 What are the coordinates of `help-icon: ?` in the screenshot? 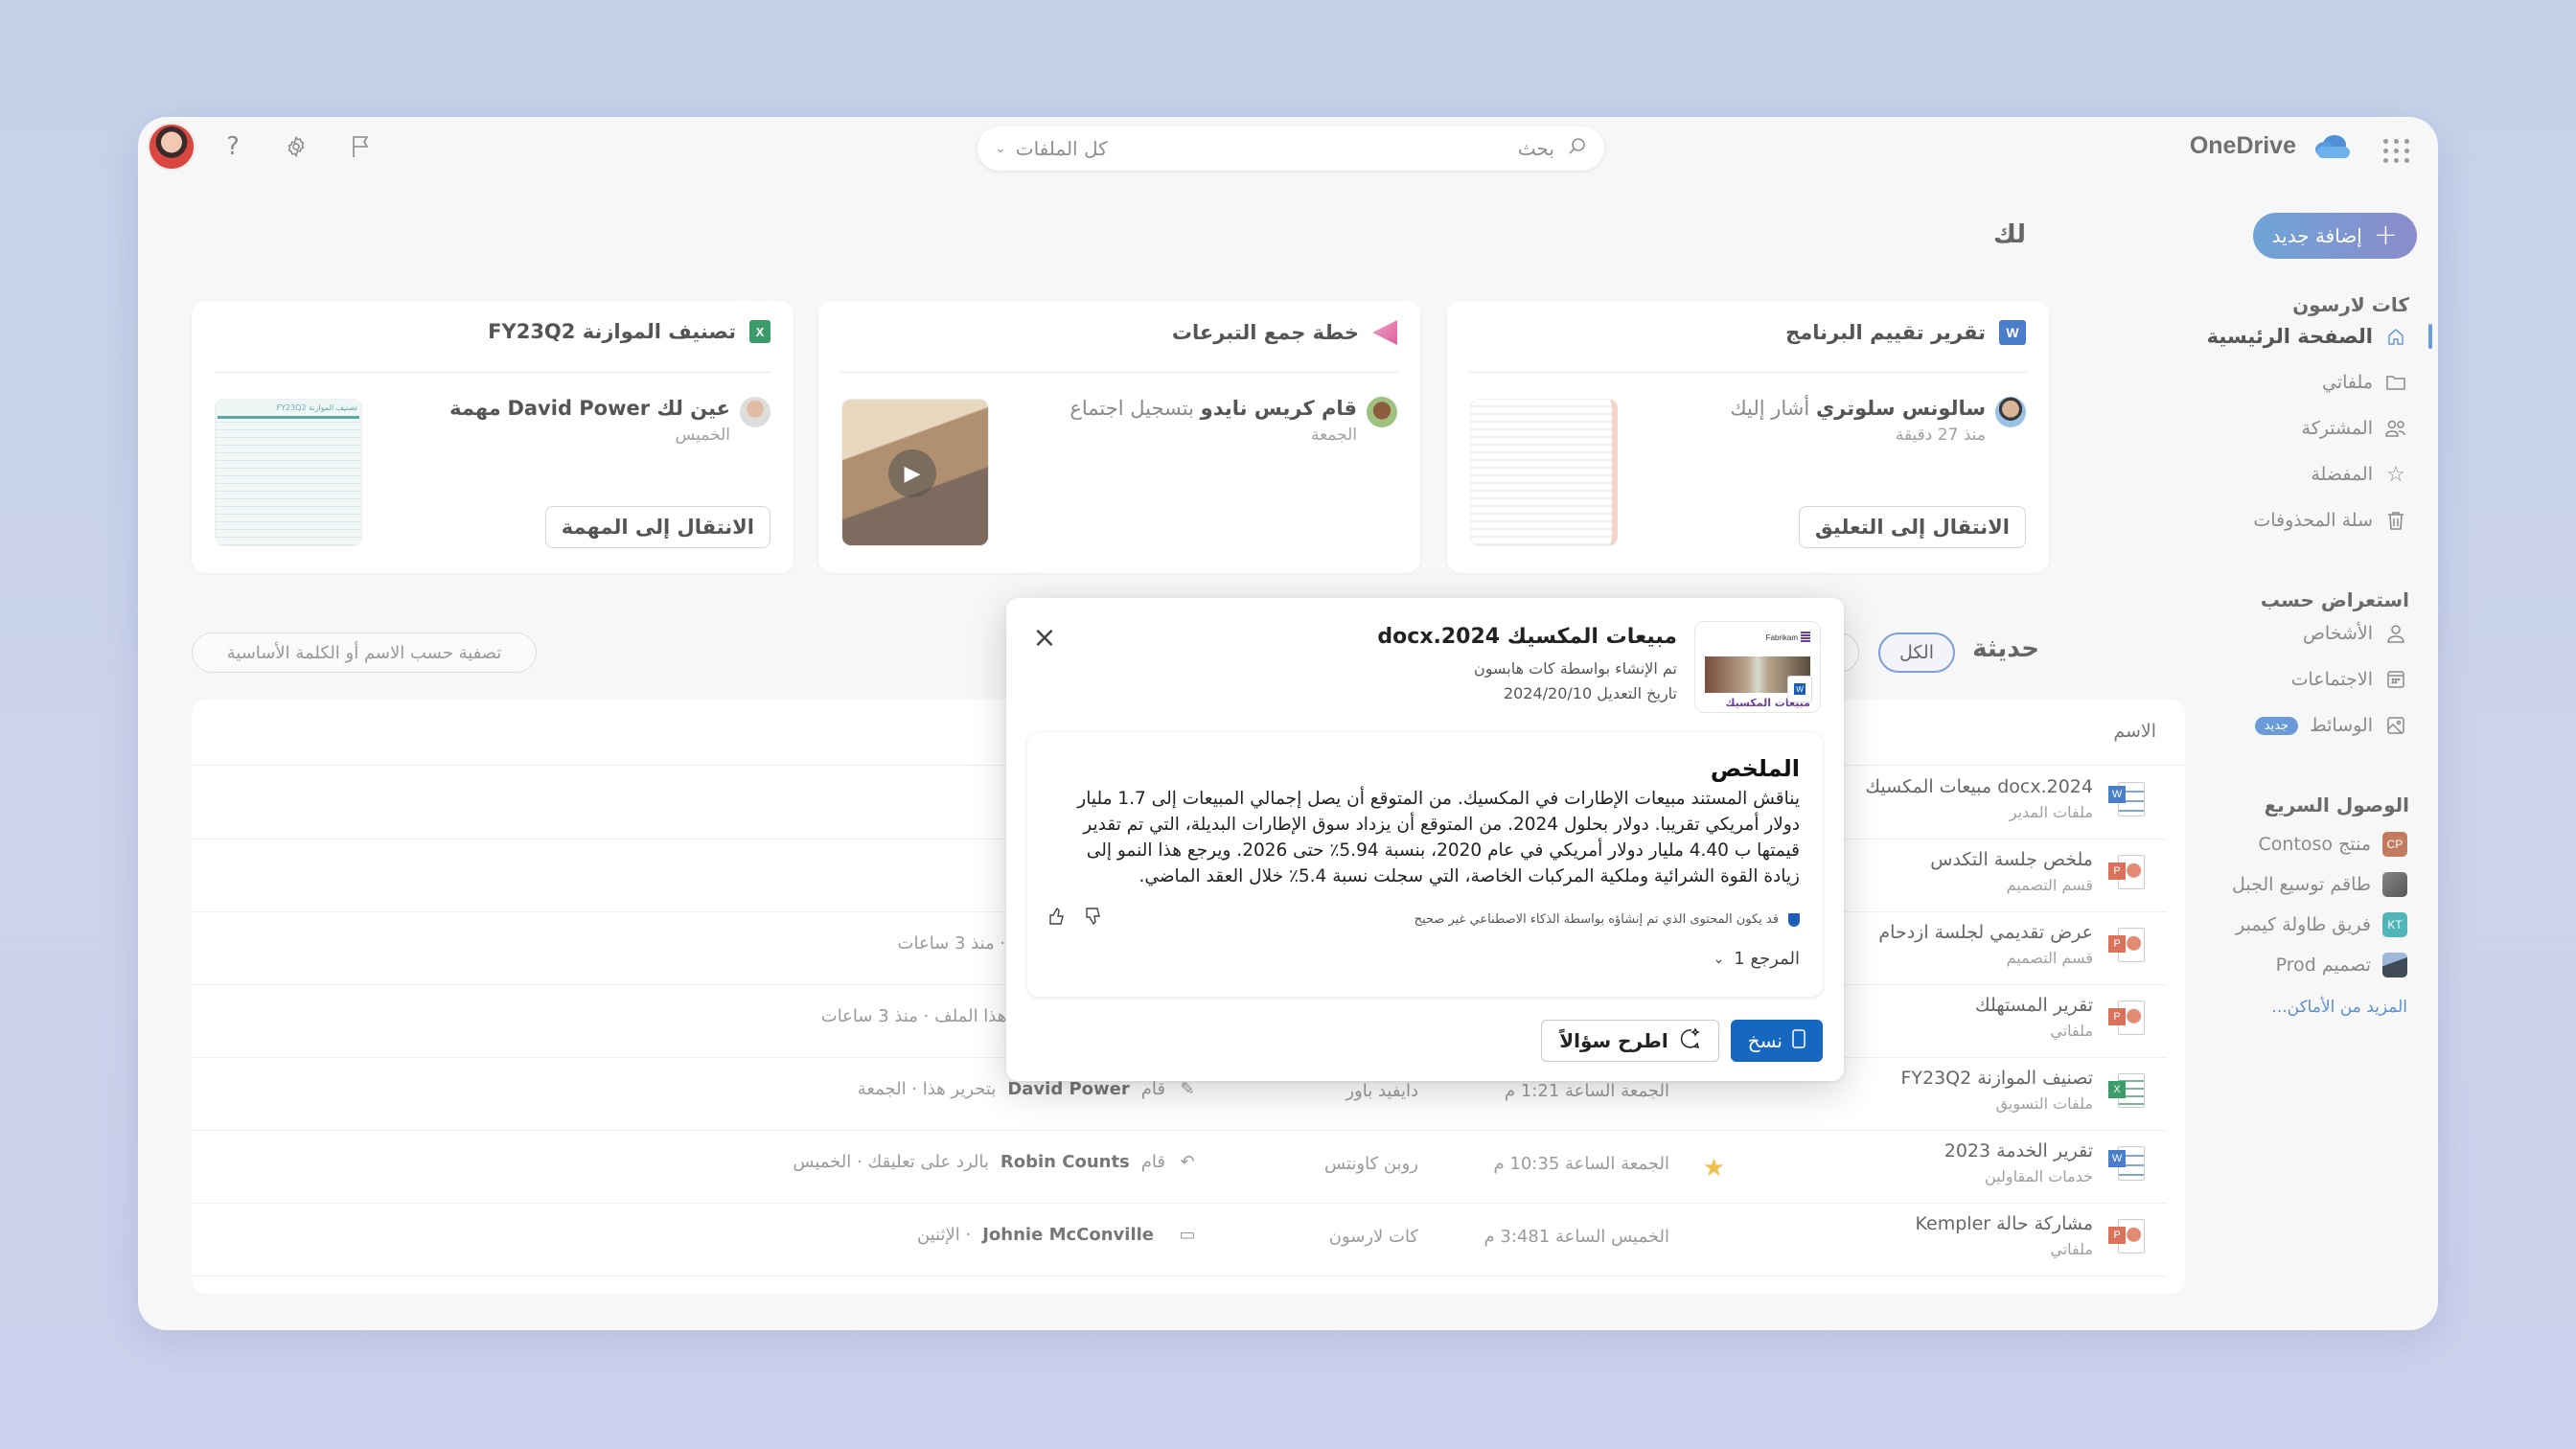 It's located at (232, 146).